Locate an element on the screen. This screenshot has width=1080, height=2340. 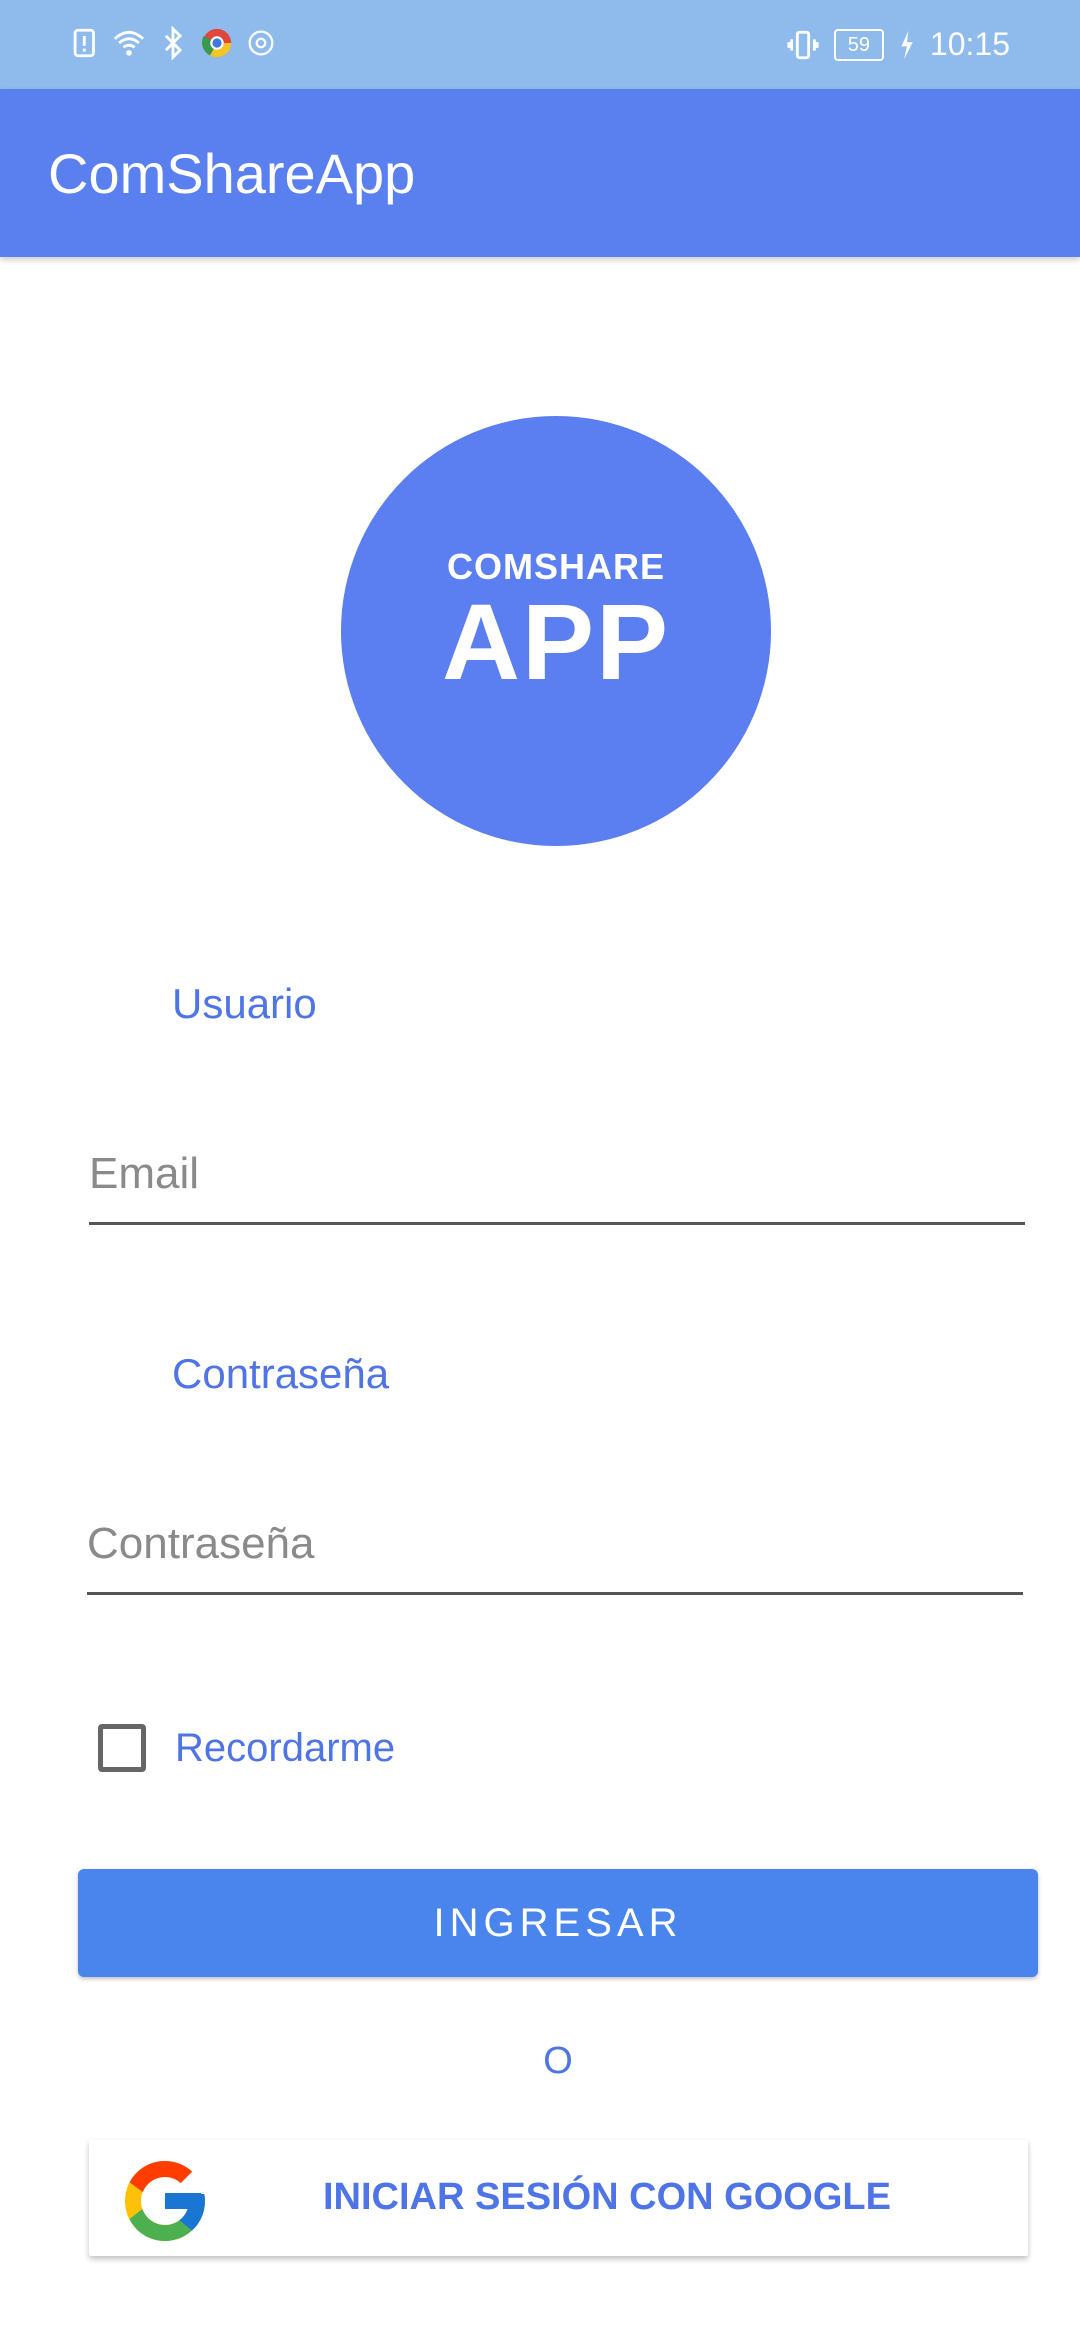
app-title: ComShareApp is located at coordinates (232, 173).